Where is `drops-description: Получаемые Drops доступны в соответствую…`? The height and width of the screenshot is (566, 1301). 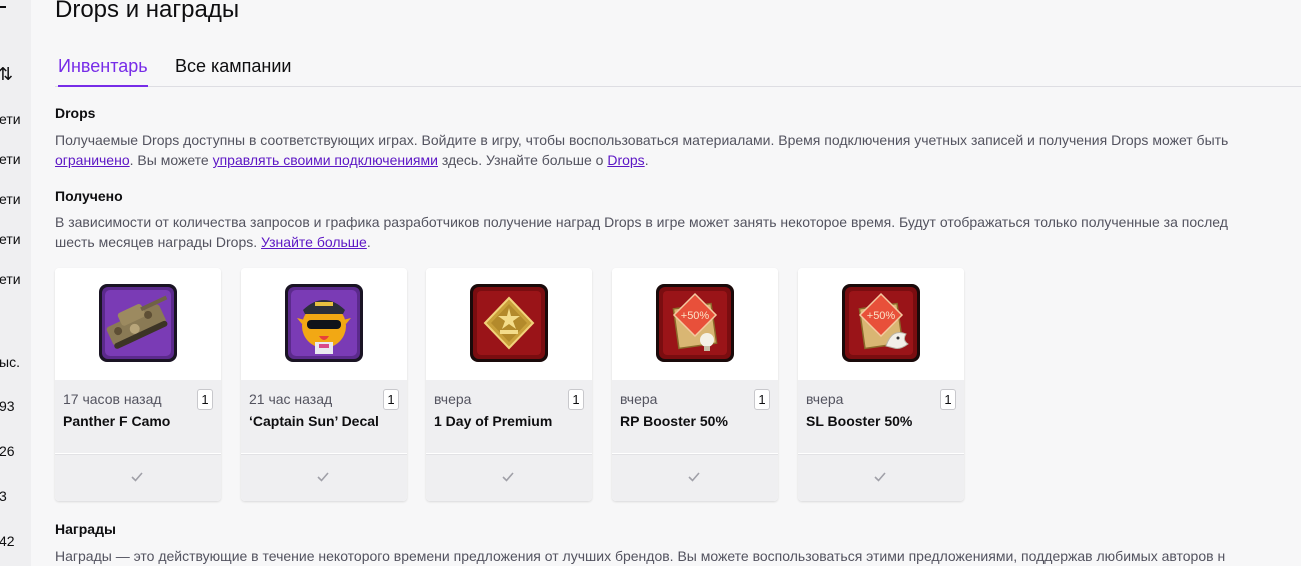 drops-description: Получаемые Drops доступны в соответствую… is located at coordinates (678, 150).